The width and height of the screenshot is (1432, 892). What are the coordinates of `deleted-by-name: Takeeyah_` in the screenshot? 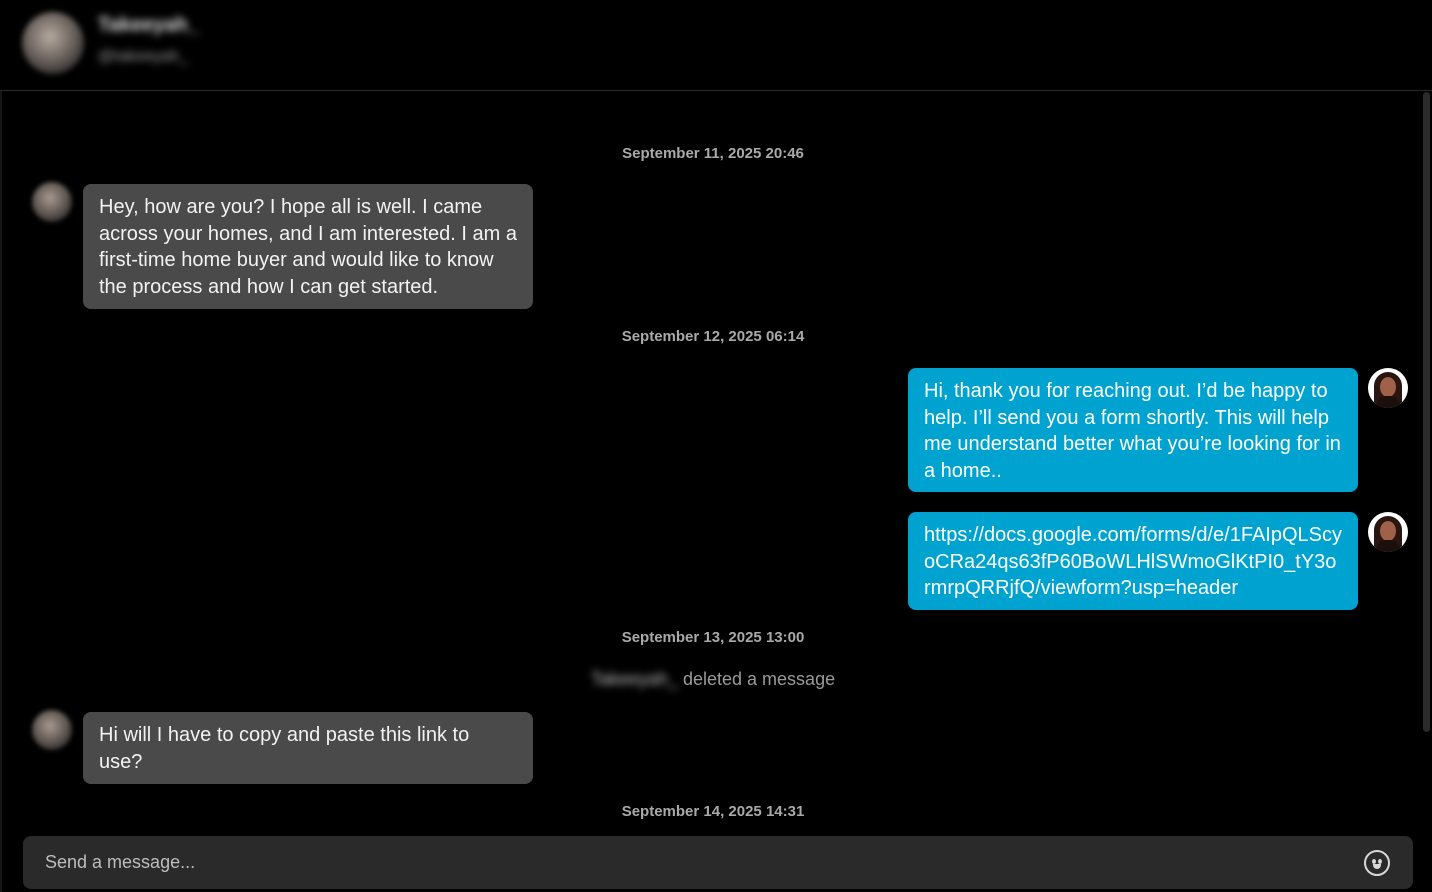 It's located at (634, 679).